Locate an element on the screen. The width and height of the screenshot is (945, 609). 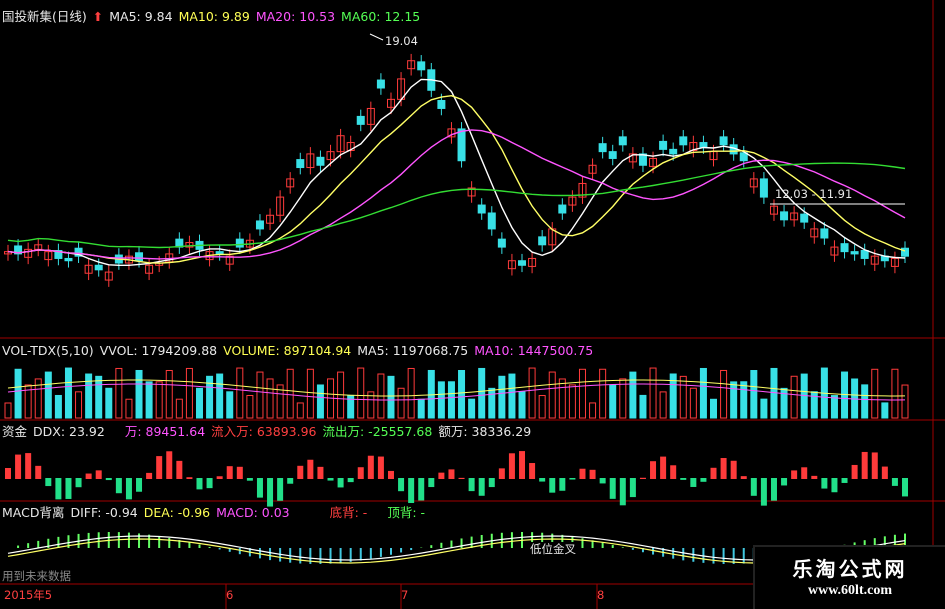
high-price-label: 19.04 is located at coordinates (401, 41).